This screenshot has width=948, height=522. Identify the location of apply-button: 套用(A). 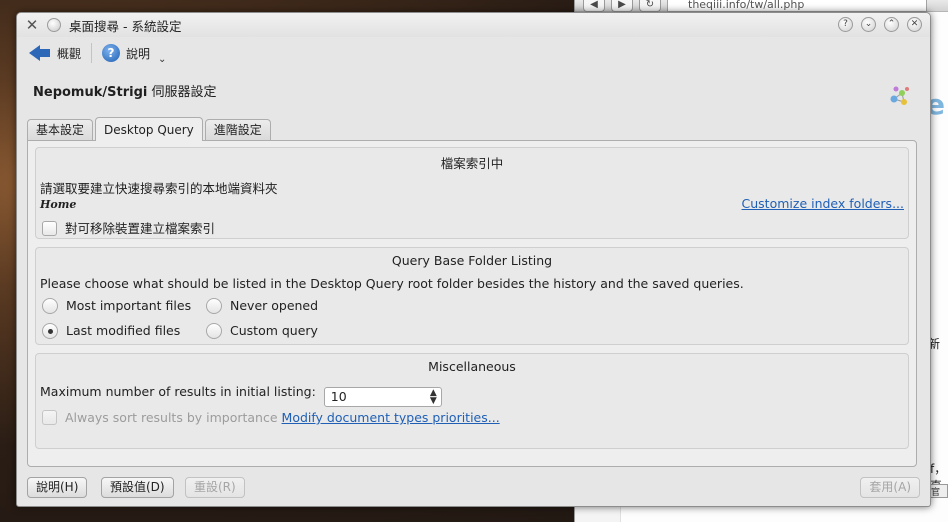
(890, 487).